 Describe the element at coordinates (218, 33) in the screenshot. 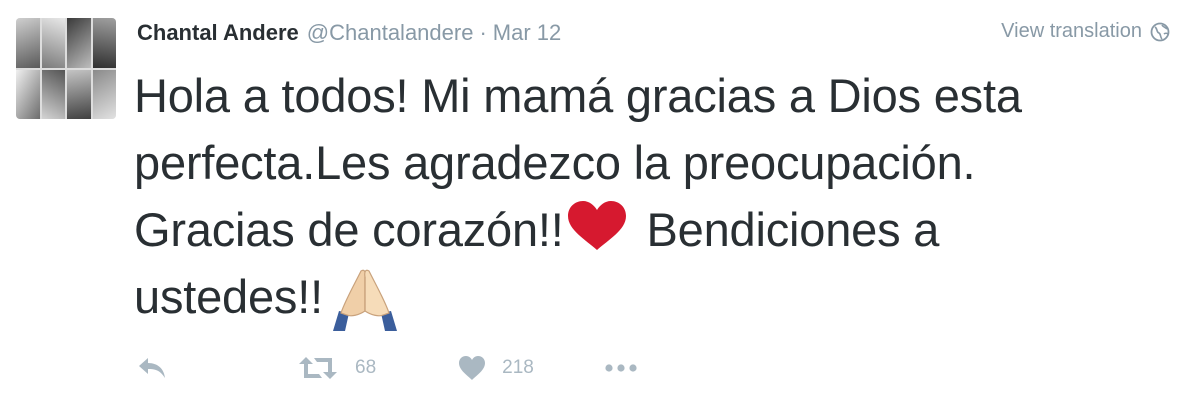

I see `author-name: Chantal Andere` at that location.